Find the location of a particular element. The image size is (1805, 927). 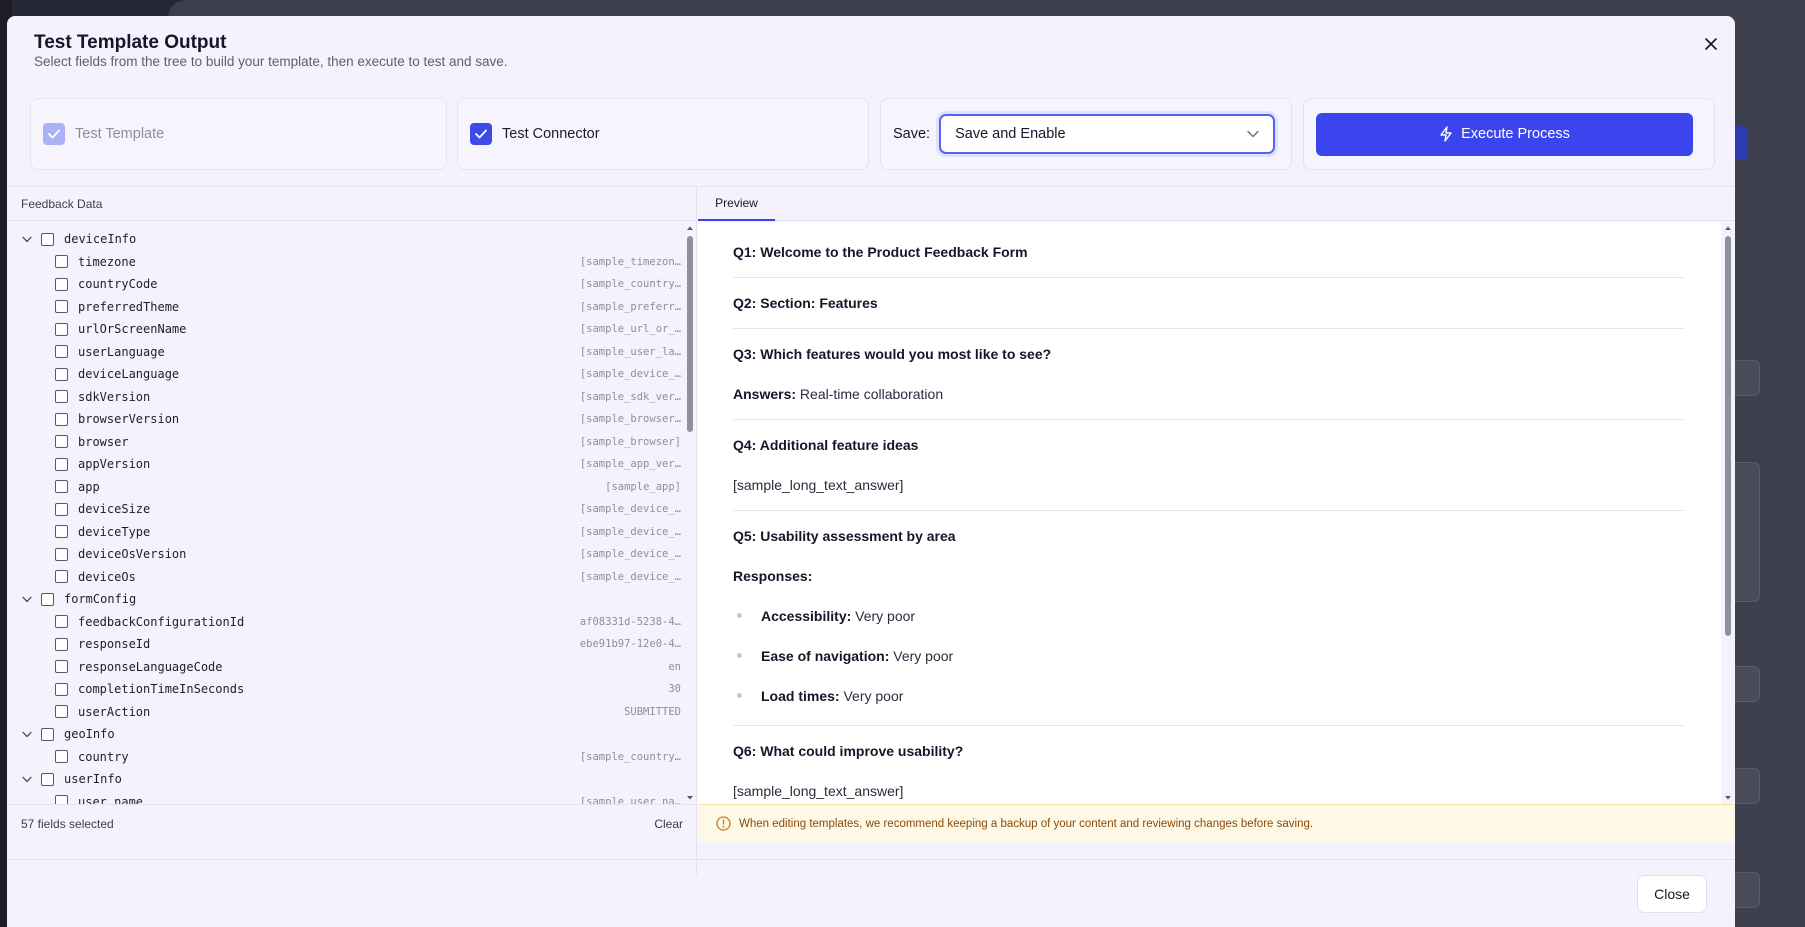

tree-field-row: completionTimeInSeconds 30 is located at coordinates (345, 689).